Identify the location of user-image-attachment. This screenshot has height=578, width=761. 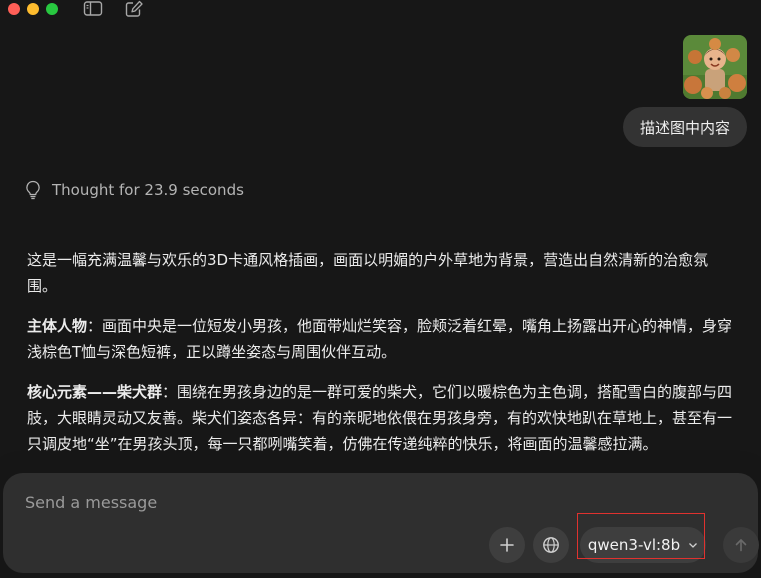
(715, 67).